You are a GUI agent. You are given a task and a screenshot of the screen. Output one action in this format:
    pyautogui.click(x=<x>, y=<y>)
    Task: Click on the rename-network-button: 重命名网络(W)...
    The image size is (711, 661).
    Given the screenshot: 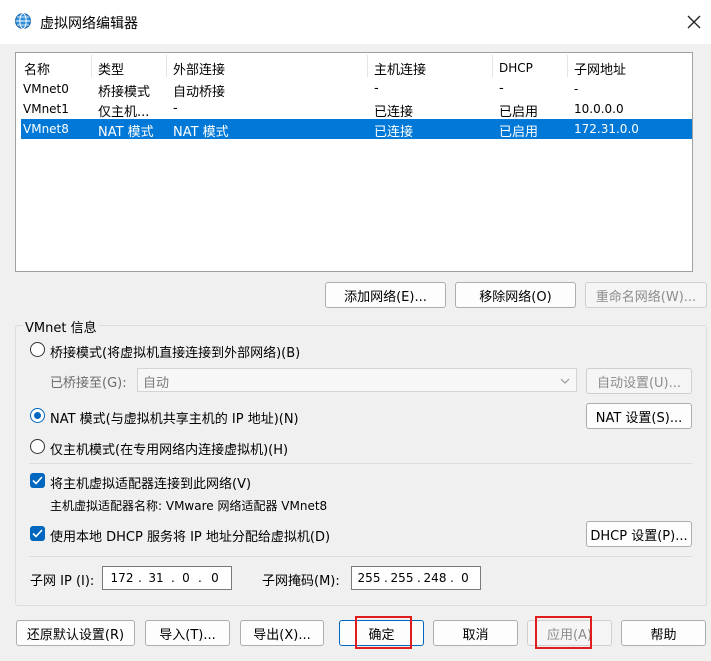 What is the action you would take?
    pyautogui.click(x=646, y=295)
    